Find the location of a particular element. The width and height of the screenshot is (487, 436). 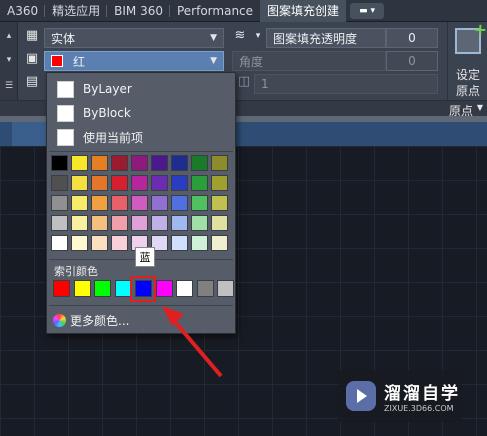

expand-icon: ☰ is located at coordinates (9, 86).